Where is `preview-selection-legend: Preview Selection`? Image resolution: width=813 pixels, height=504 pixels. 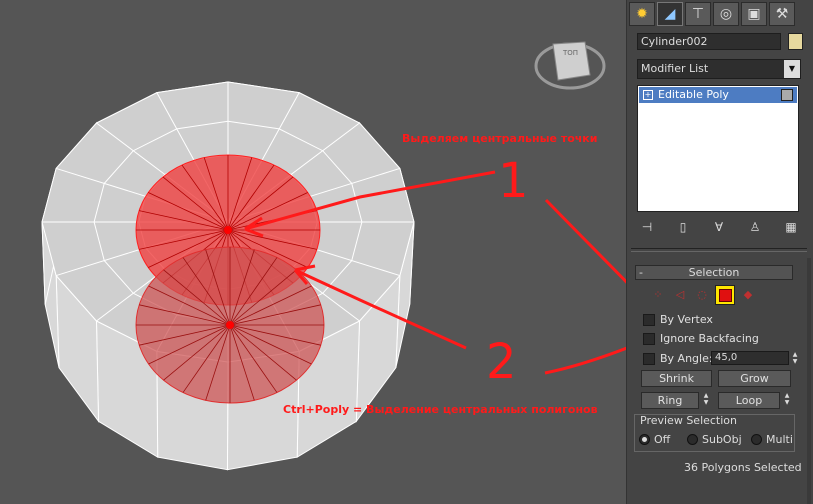
preview-selection-legend: Preview Selection is located at coordinates (689, 420).